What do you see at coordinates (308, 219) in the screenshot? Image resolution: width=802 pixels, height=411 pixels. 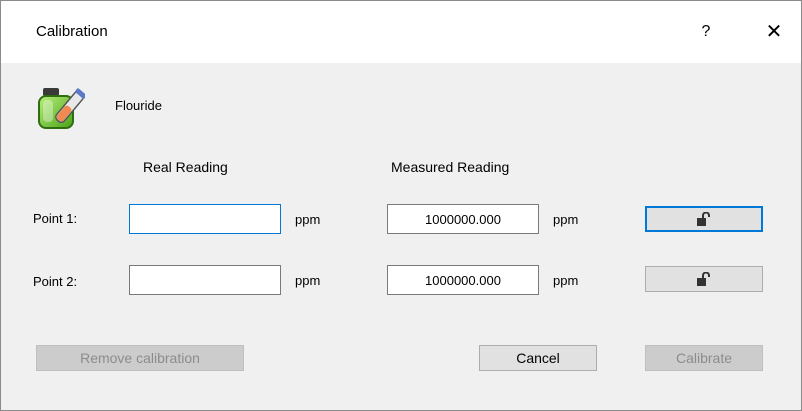 I see `point-1-real-unit: ppm` at bounding box center [308, 219].